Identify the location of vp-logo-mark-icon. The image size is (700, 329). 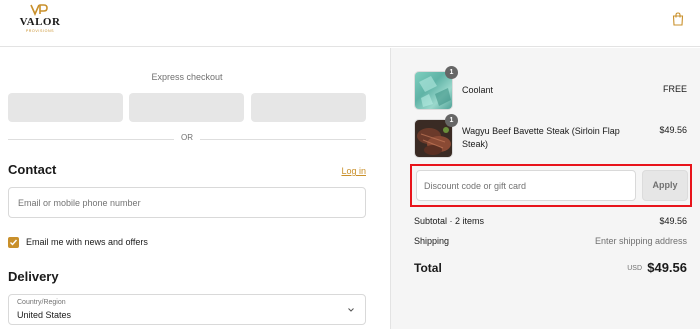
(39, 10).